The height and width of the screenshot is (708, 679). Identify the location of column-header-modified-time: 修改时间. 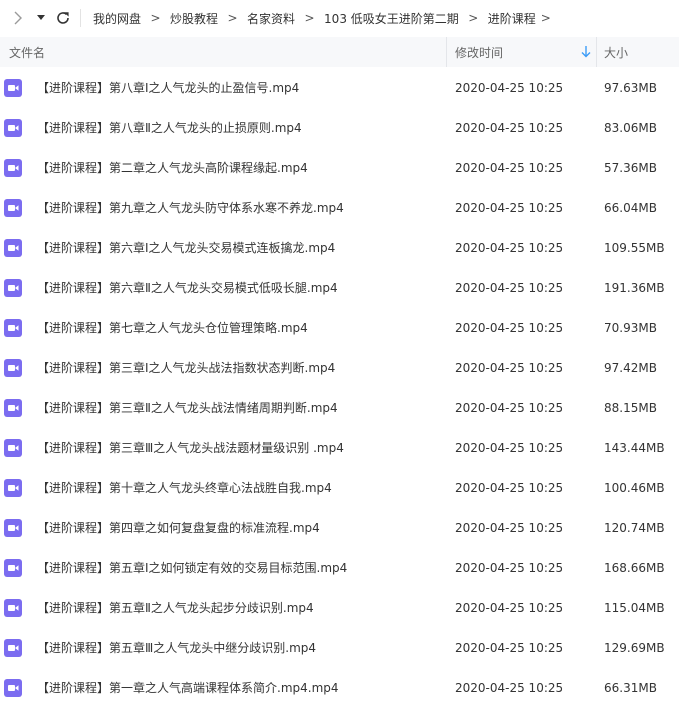
(479, 52).